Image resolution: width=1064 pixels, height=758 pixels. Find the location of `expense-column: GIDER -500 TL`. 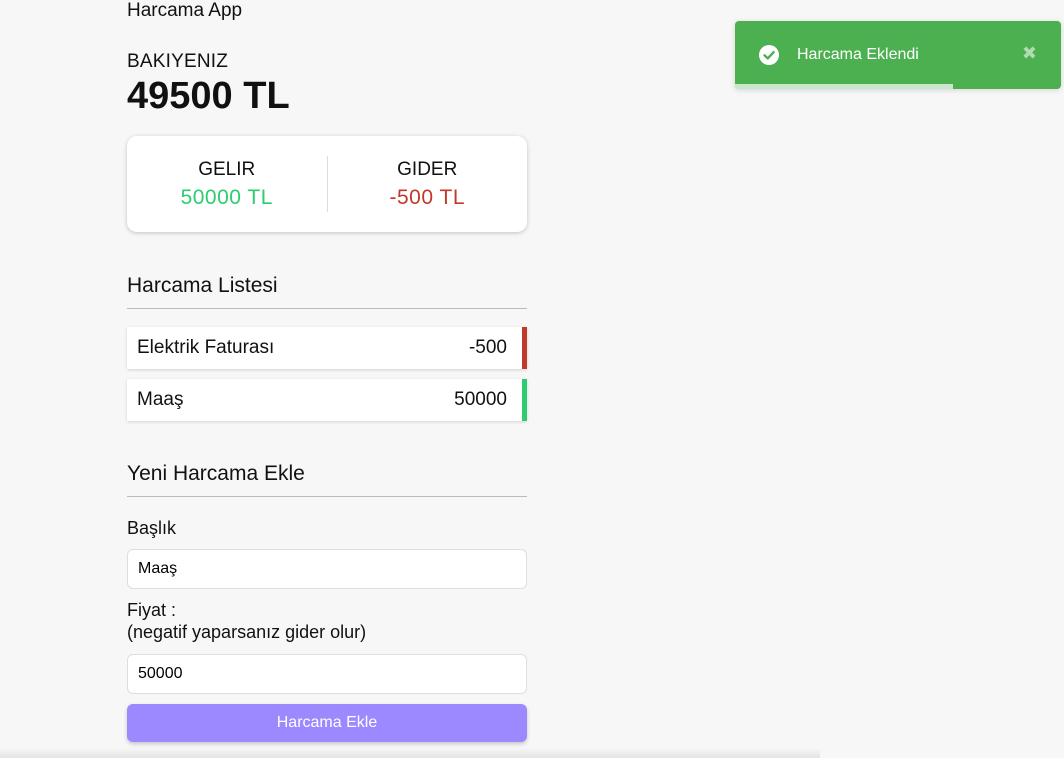

expense-column: GIDER -500 TL is located at coordinates (428, 184).